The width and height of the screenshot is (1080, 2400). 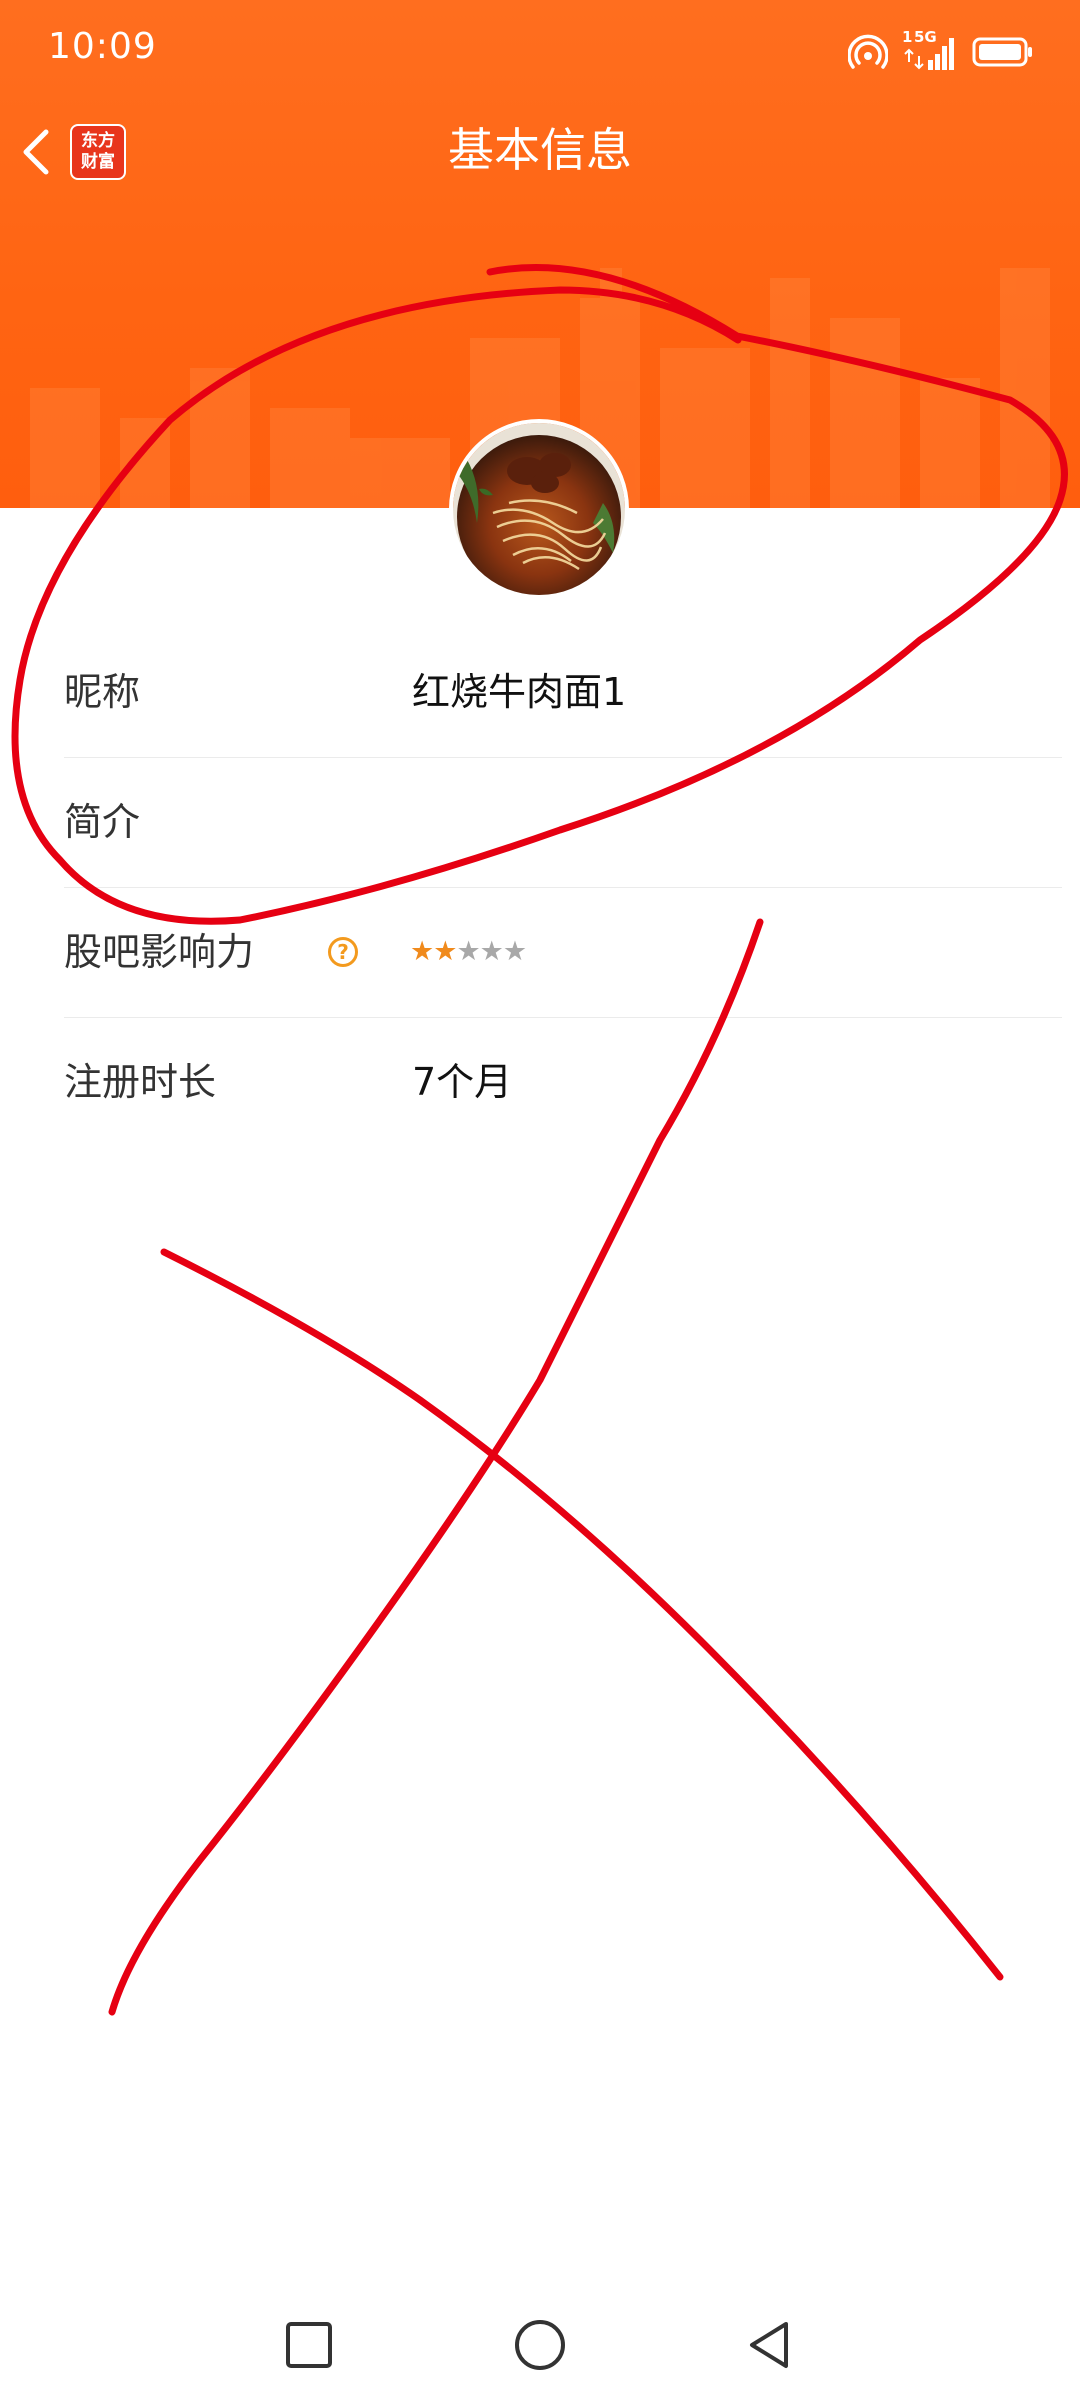 I want to click on status-icons: 1 5G, so click(x=941, y=51).